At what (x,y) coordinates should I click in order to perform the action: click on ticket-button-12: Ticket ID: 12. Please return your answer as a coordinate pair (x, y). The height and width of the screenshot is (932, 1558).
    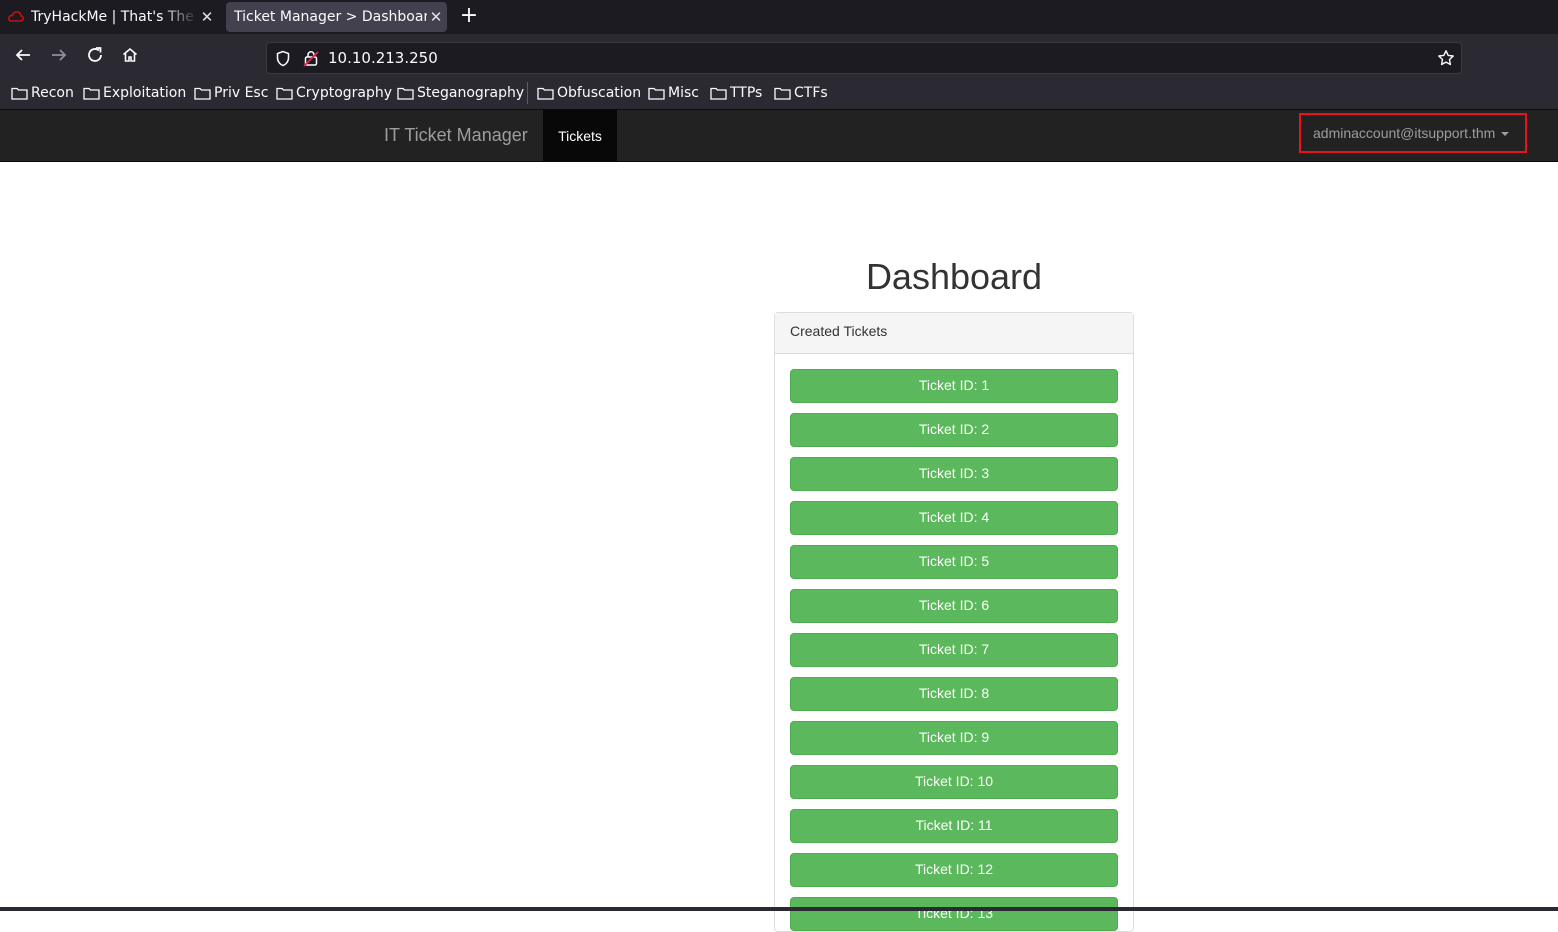
    Looking at the image, I should click on (954, 870).